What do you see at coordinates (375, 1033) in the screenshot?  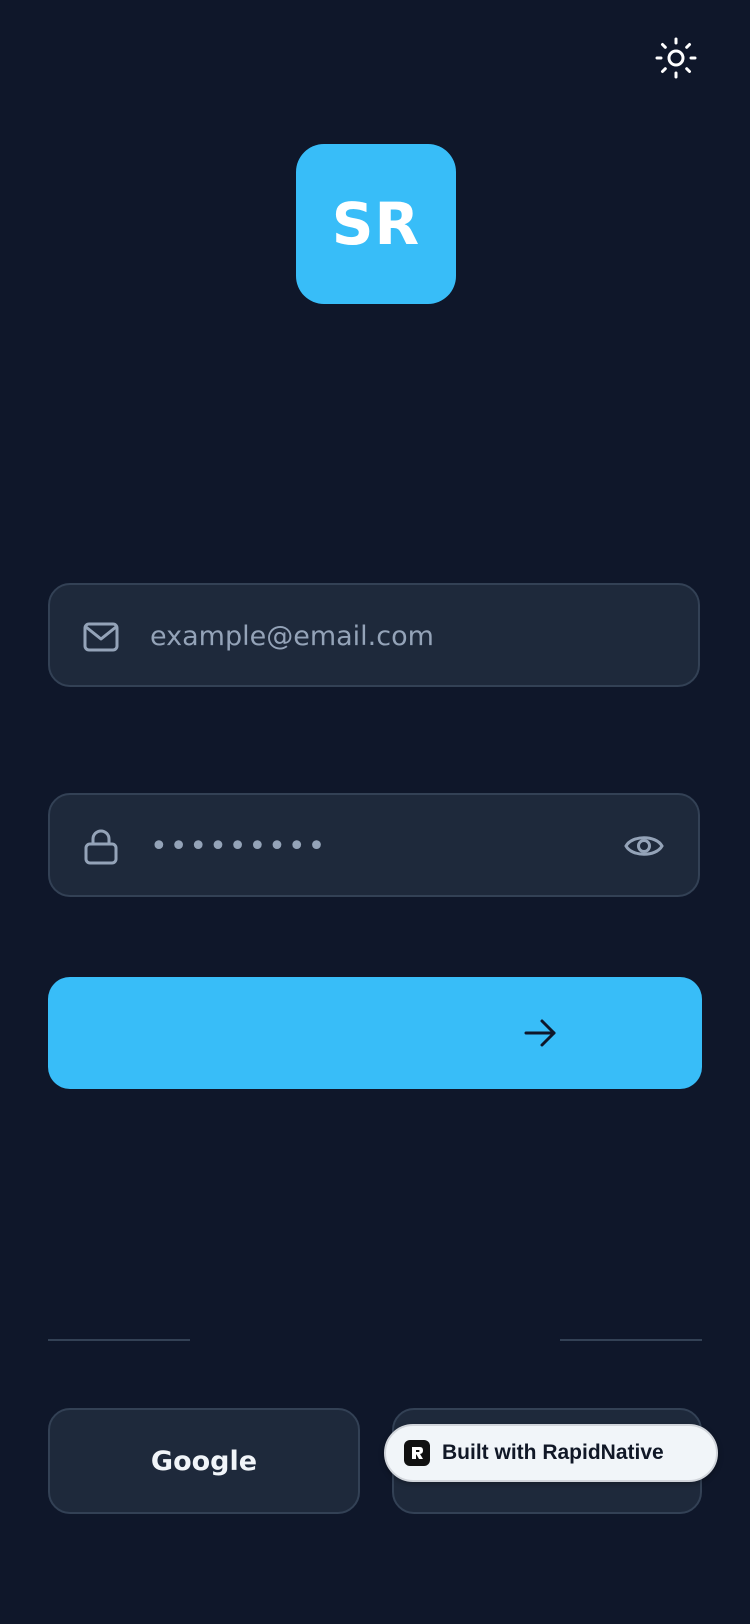 I see `submit-button` at bounding box center [375, 1033].